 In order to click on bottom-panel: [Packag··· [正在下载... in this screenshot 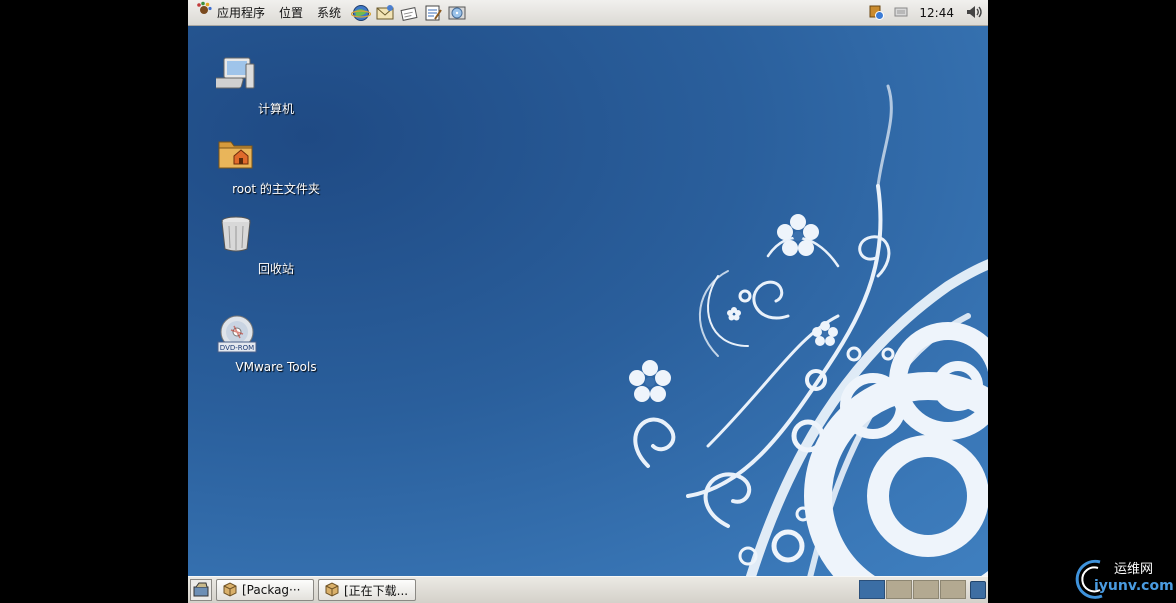, I will do `click(588, 589)`.